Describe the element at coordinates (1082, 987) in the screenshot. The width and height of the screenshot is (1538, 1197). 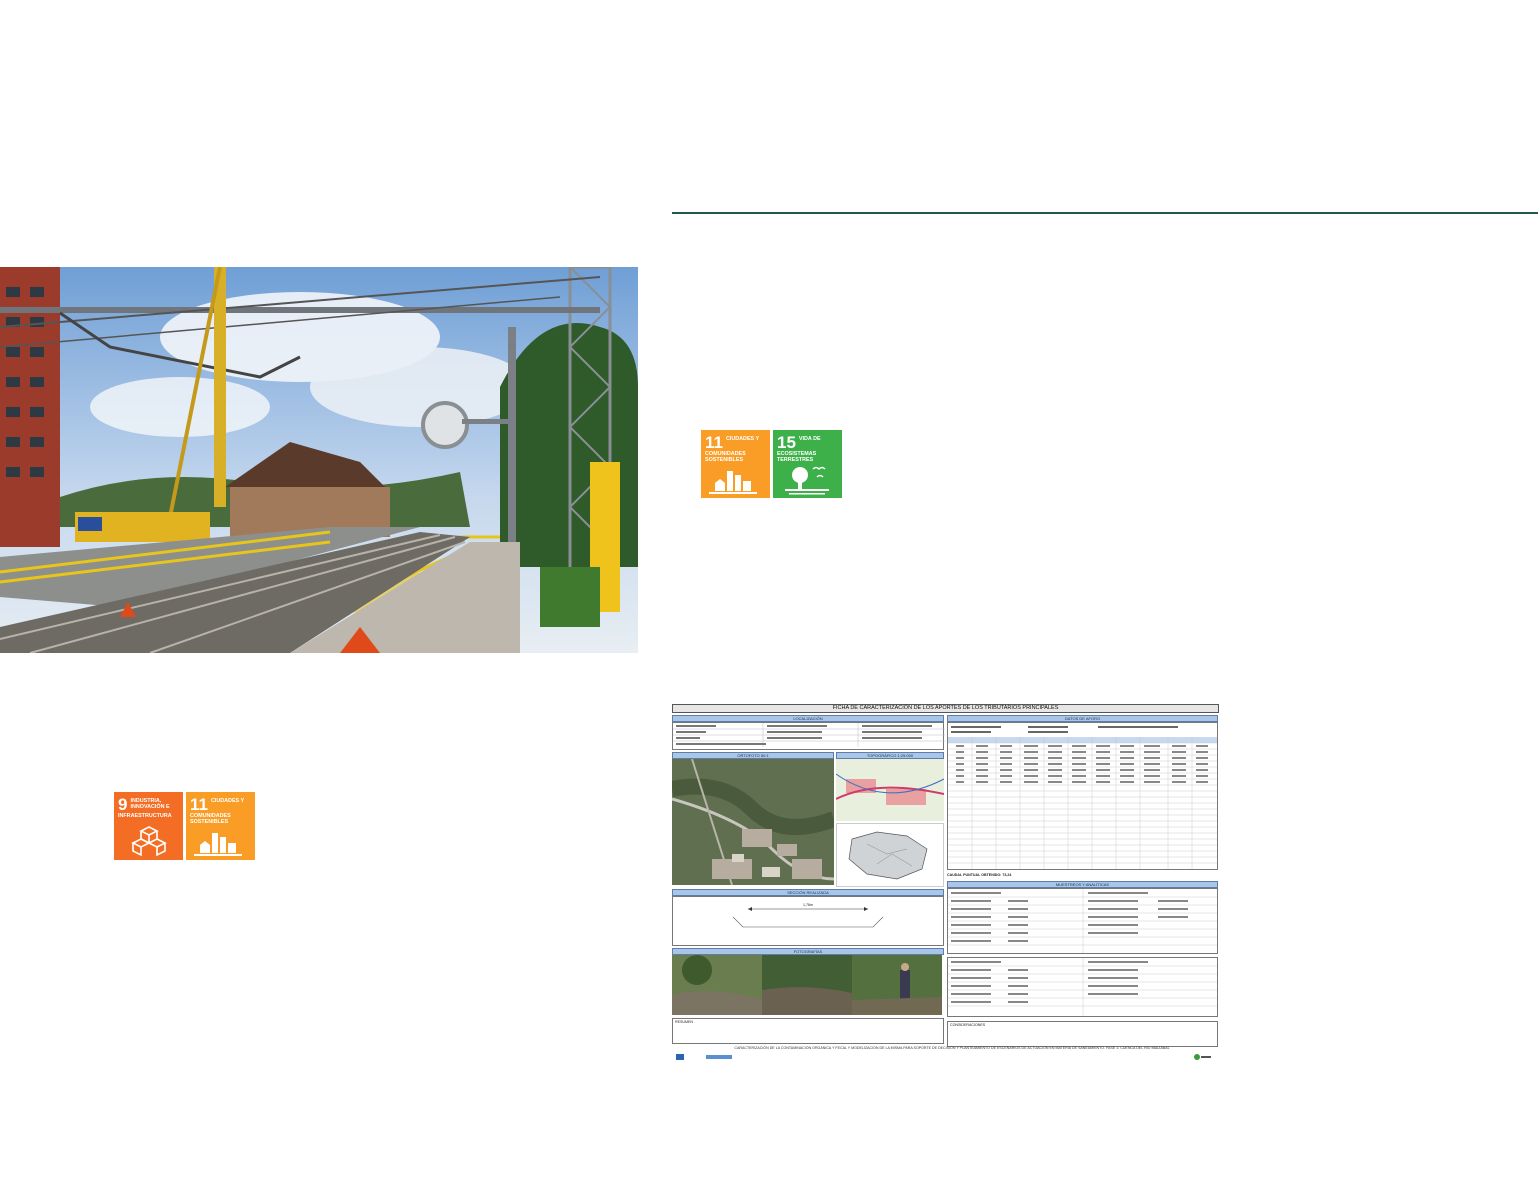
I see `sample-2-table` at that location.